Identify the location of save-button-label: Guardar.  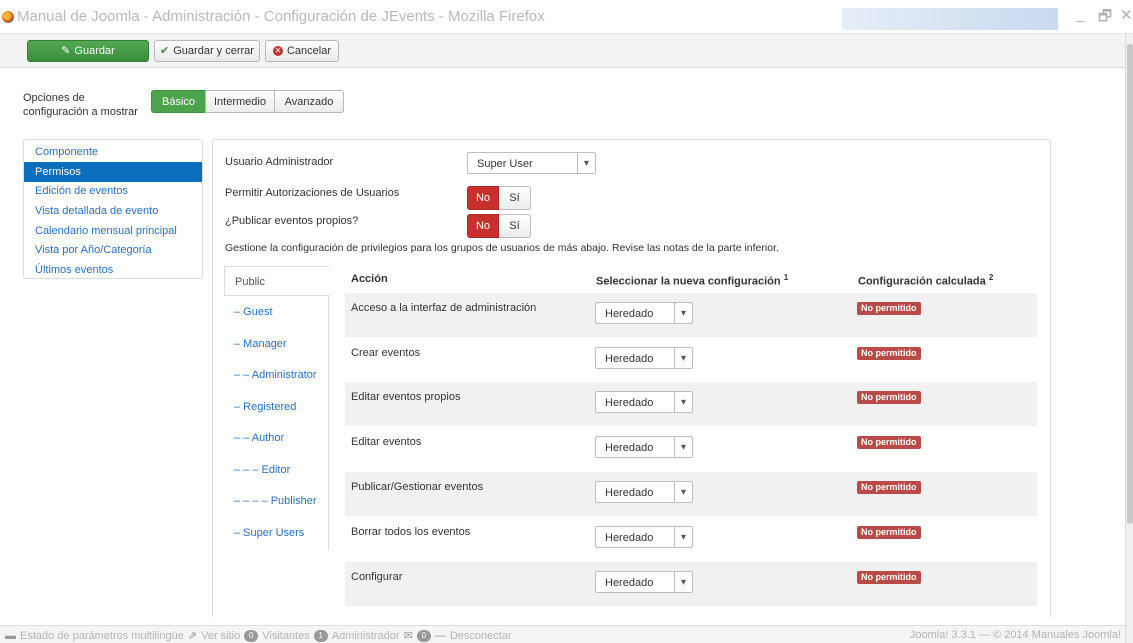
(94, 51).